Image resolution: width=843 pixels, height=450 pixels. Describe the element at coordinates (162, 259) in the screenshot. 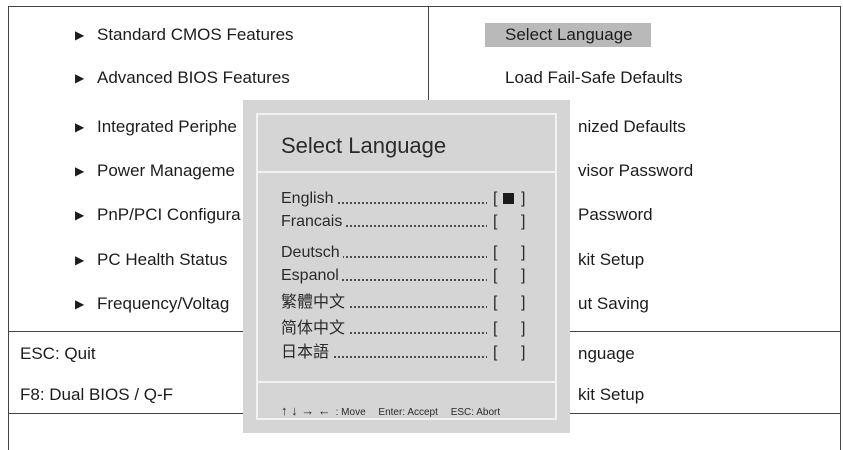

I see `menu-item-label: PC Health Status` at that location.